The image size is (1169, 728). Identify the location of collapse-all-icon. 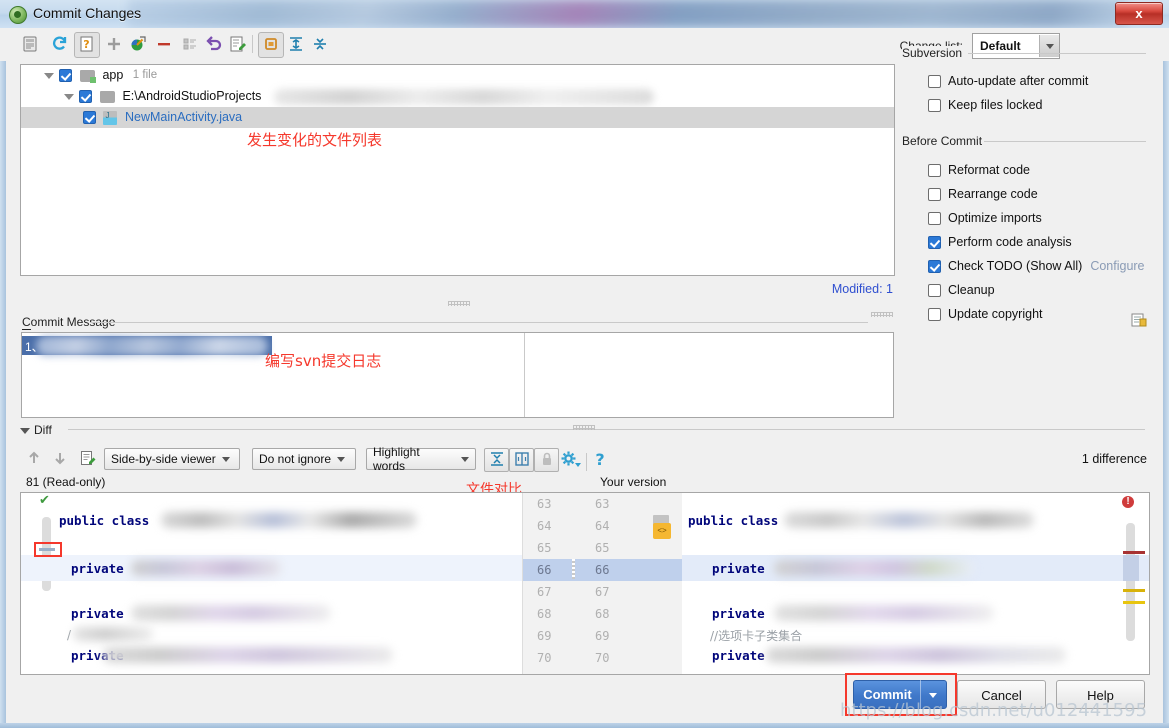
(320, 44).